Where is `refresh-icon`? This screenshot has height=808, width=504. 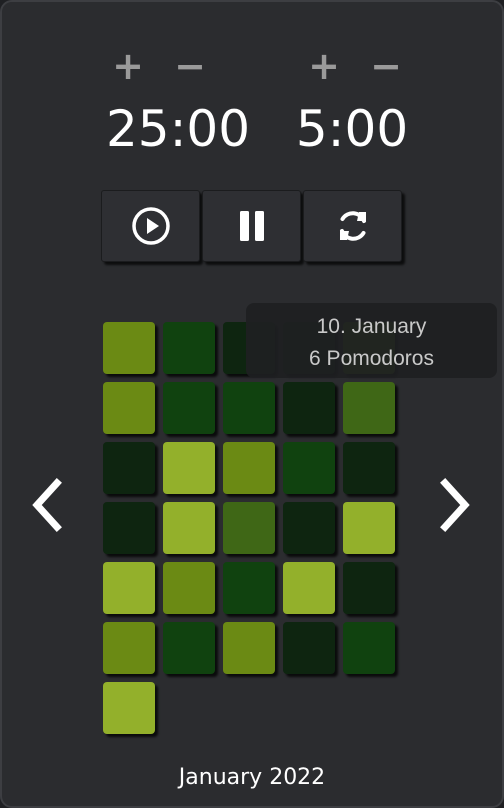 refresh-icon is located at coordinates (353, 226).